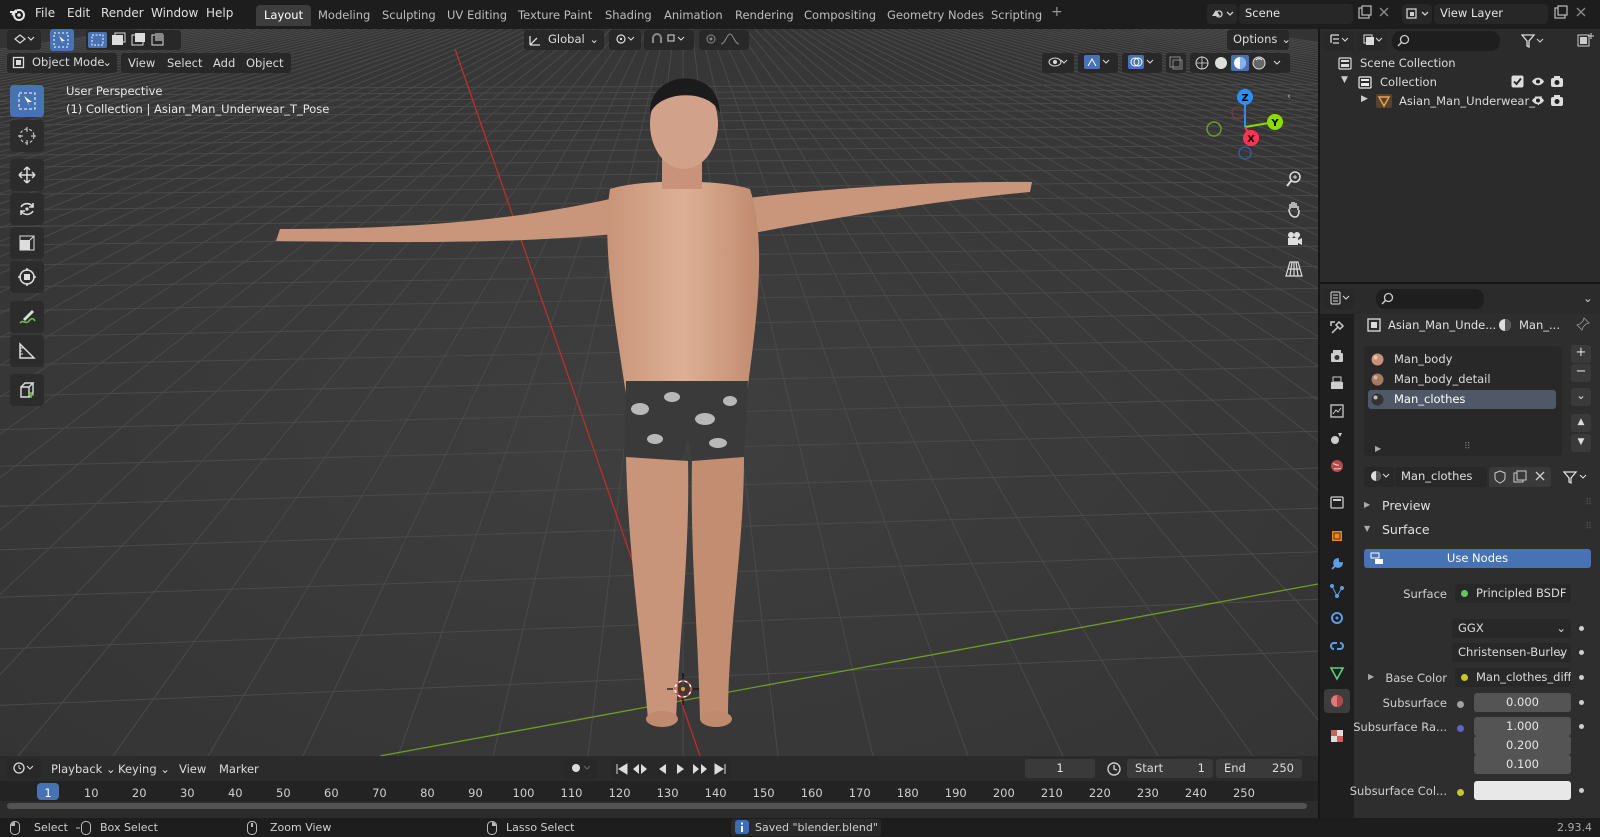 The width and height of the screenshot is (1600, 837). Describe the element at coordinates (239, 769) in the screenshot. I see `menu-marker: Marker` at that location.